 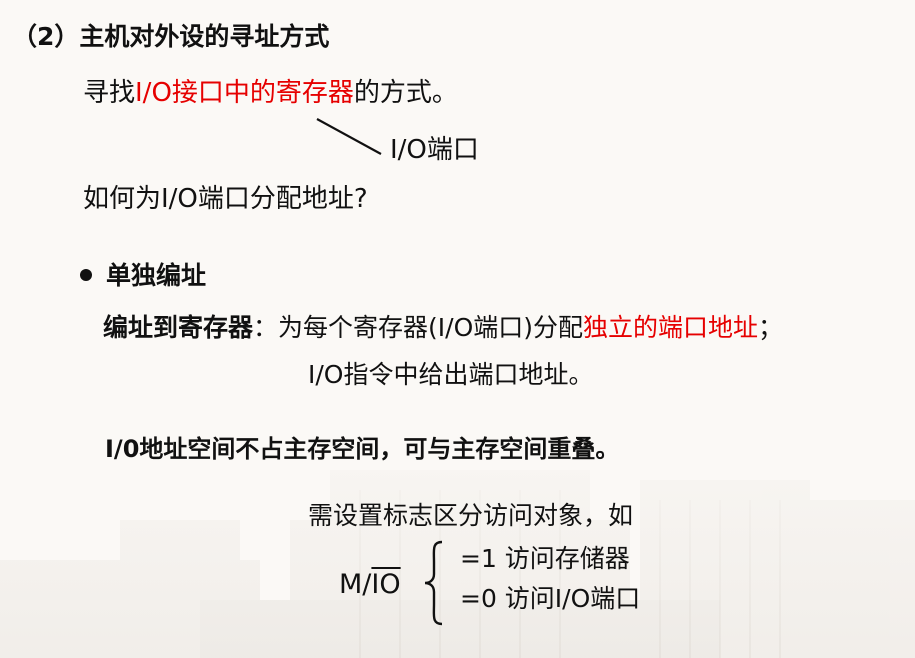 I want to click on pointer-line, so click(x=349, y=136).